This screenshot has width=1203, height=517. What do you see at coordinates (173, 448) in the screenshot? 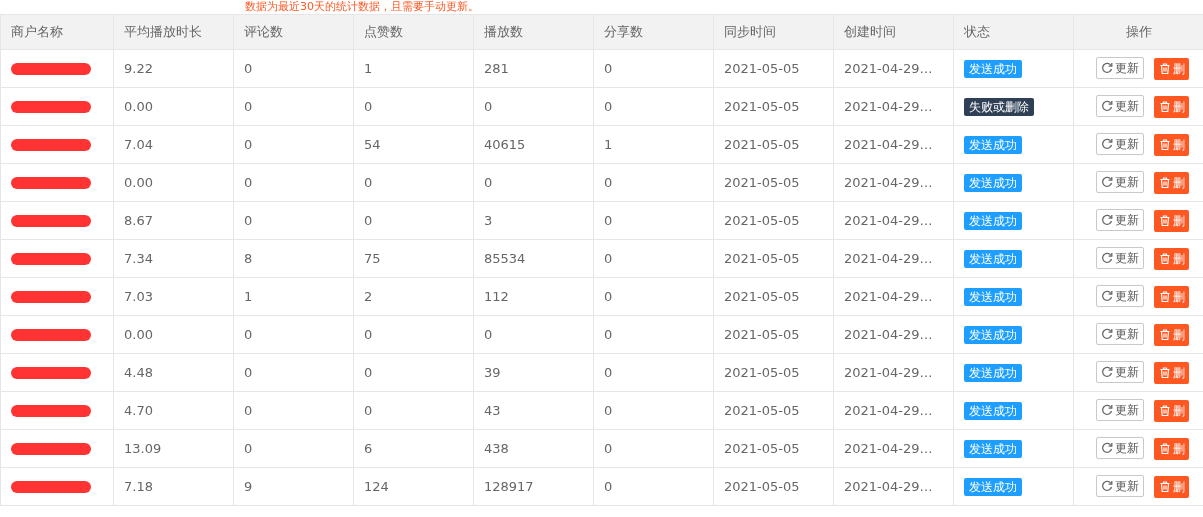
I see `table-cell: 13.09` at bounding box center [173, 448].